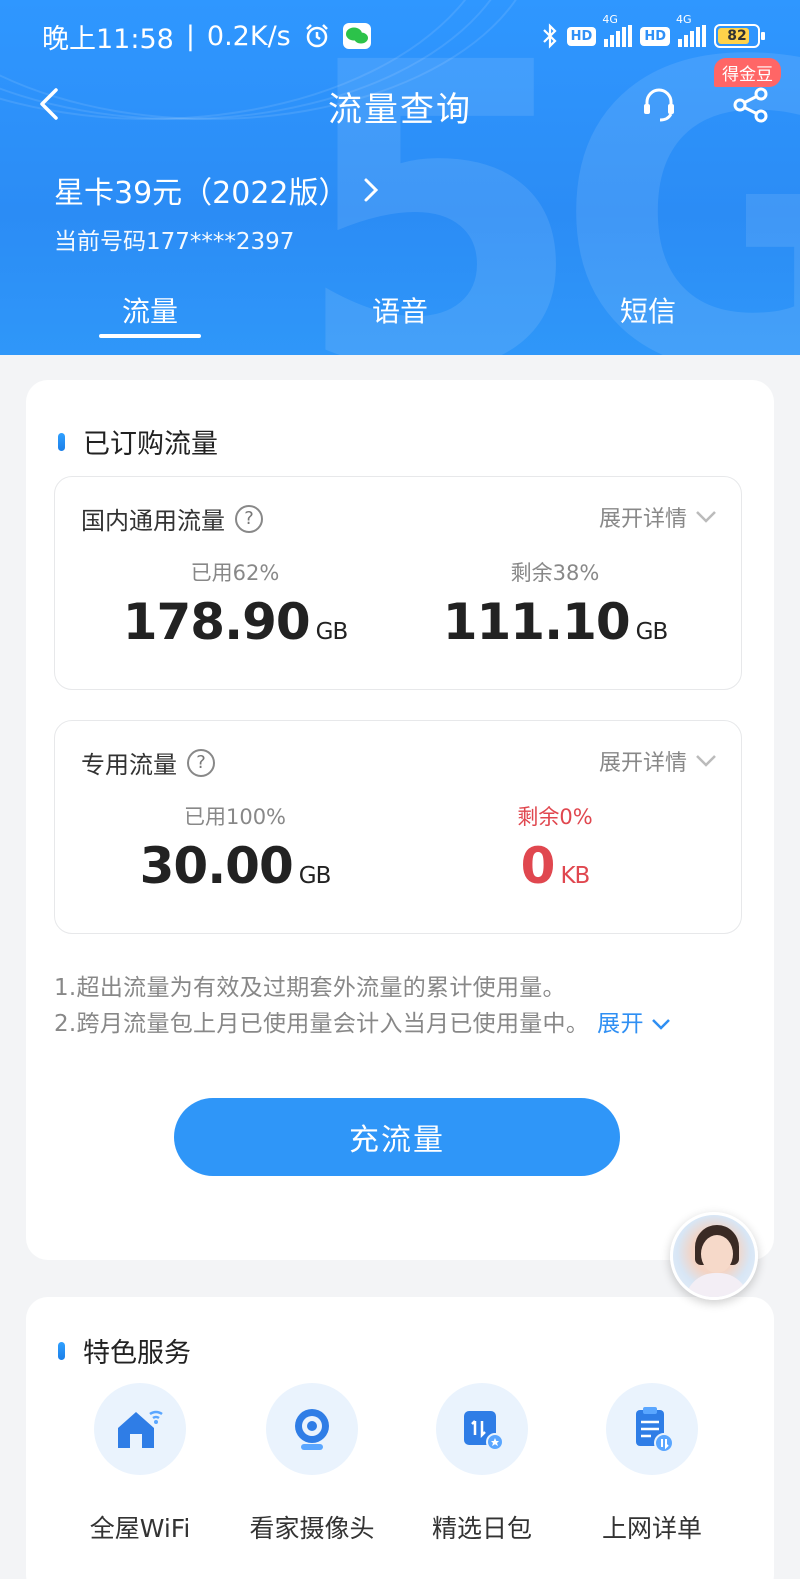  I want to click on box-title: 专用流量 ?, so click(148, 762).